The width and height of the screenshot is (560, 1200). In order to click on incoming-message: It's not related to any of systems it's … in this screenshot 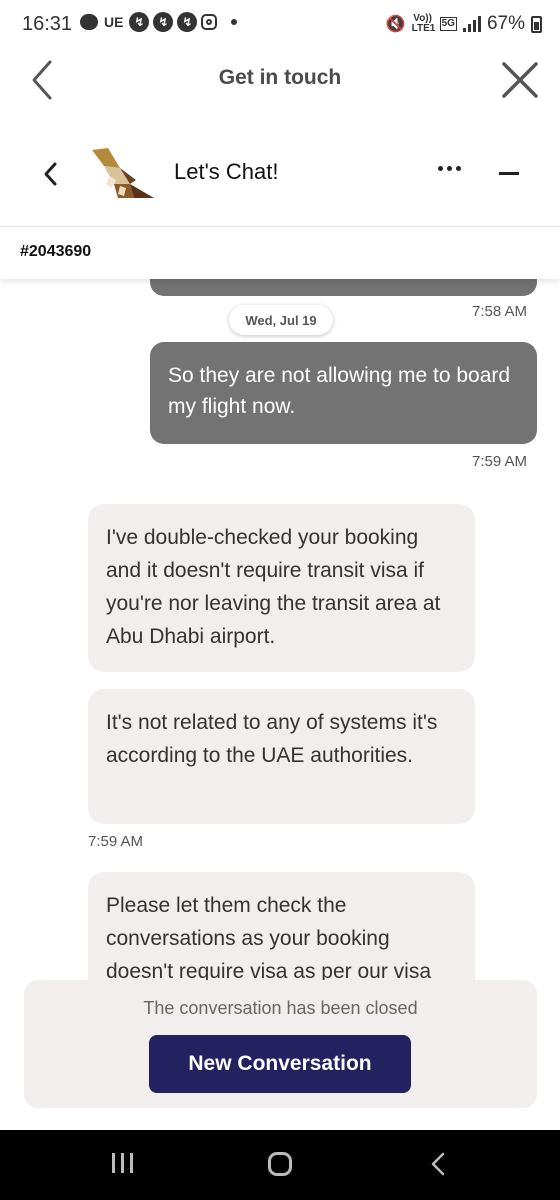, I will do `click(281, 756)`.